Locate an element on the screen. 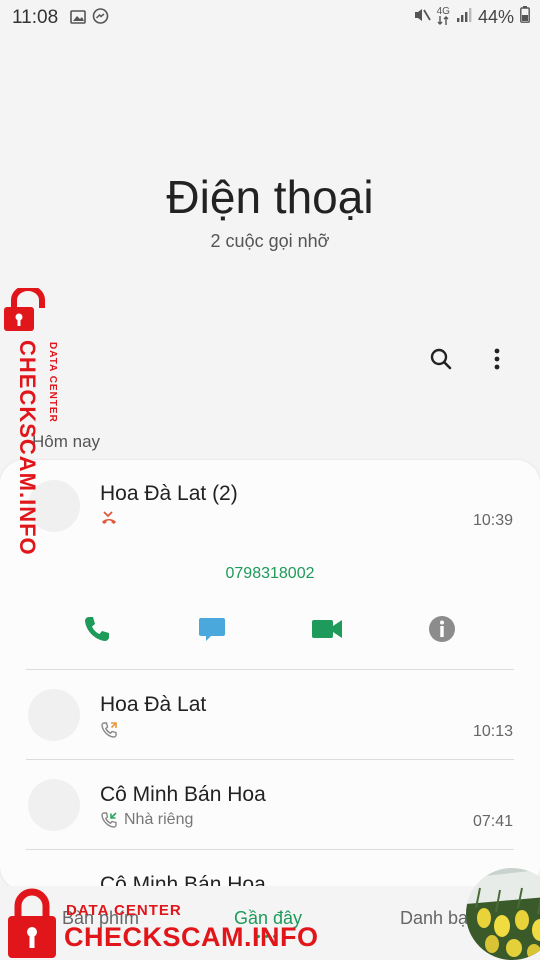 The height and width of the screenshot is (960, 540). call-type: Nhà riêng is located at coordinates (146, 820).